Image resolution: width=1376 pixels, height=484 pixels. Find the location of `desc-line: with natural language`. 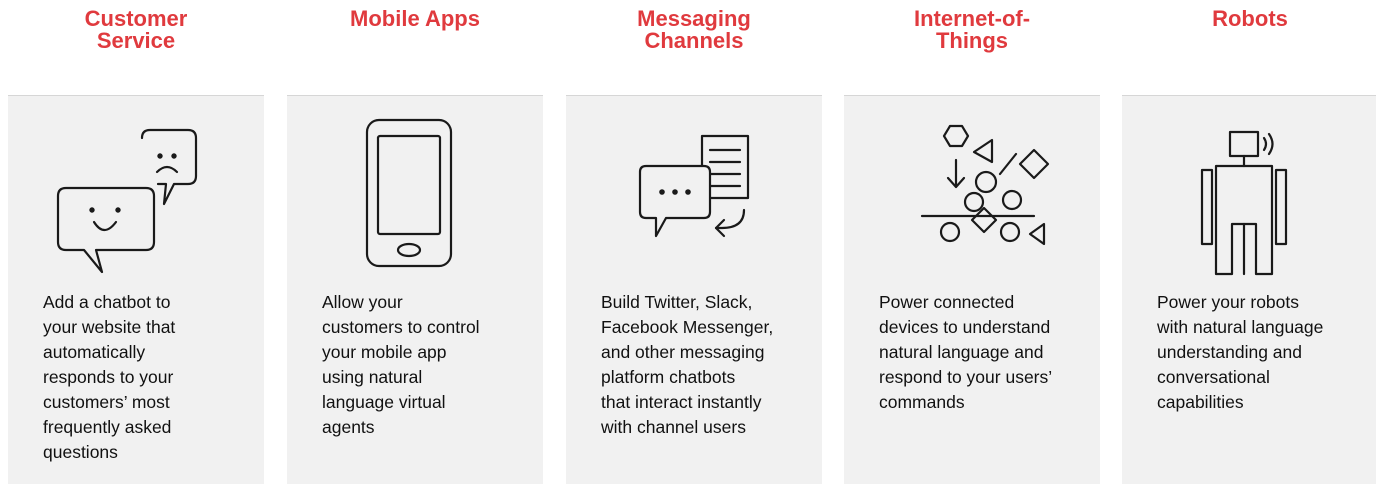

desc-line: with natural language is located at coordinates (1240, 327).